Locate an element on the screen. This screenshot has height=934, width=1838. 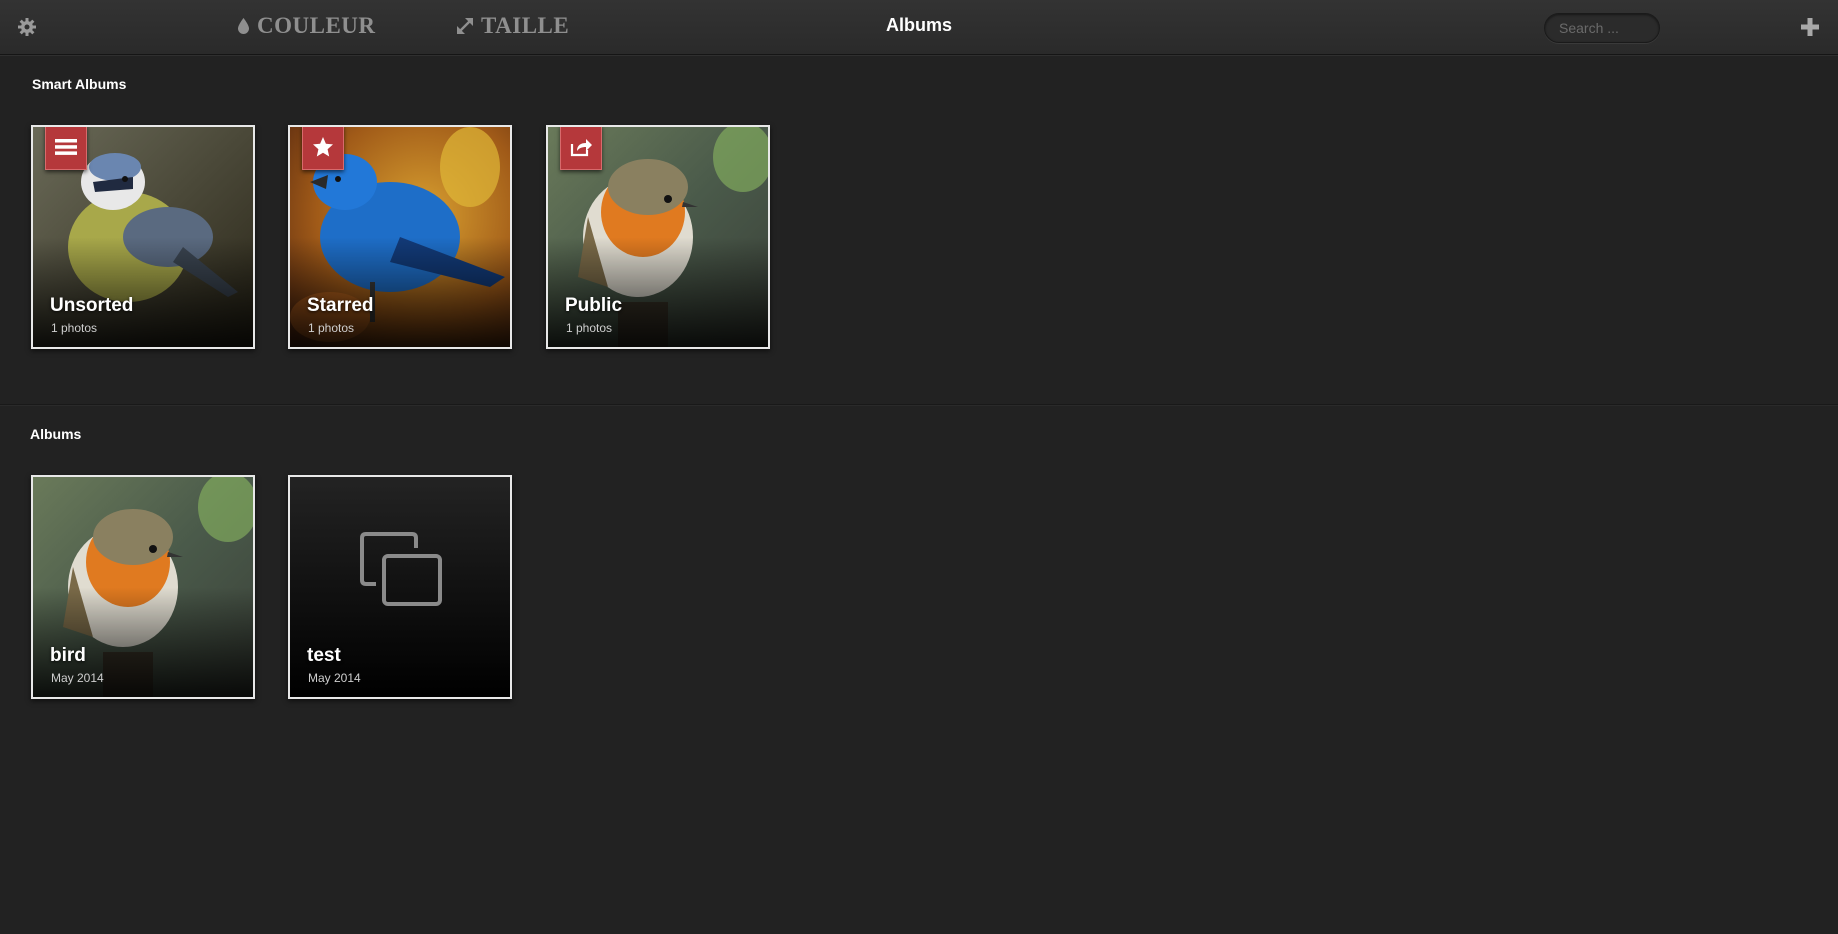
tool-taille-label: TAILLE is located at coordinates (525, 25).